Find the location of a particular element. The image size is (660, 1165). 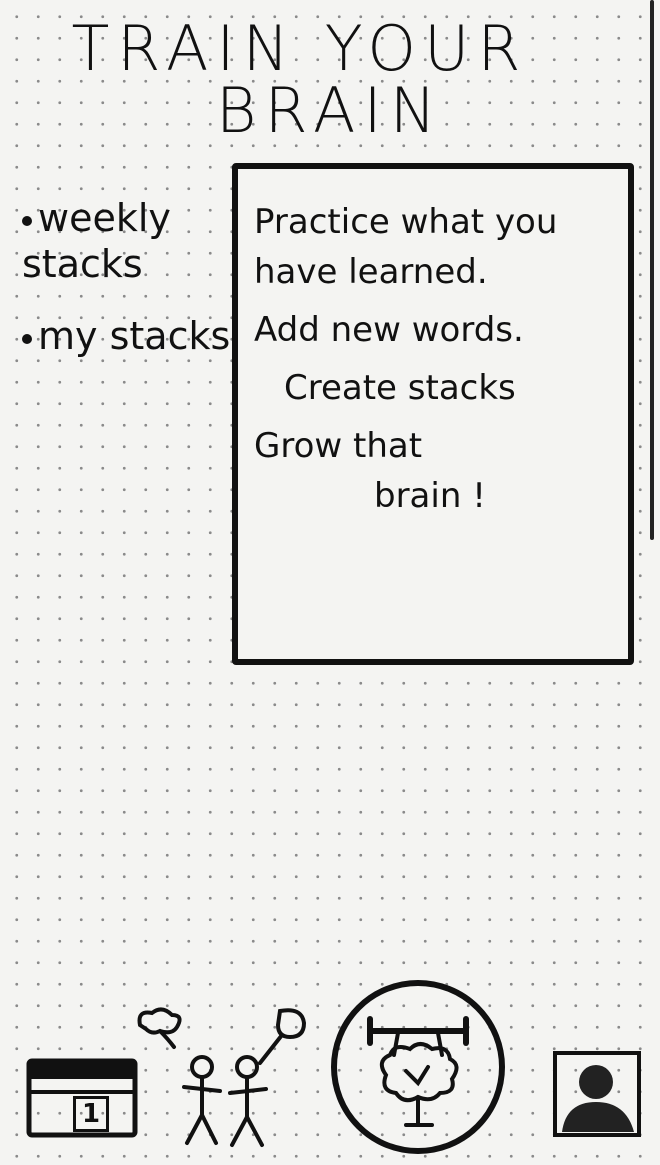

info-line-brain: brain ! is located at coordinates (430, 496).